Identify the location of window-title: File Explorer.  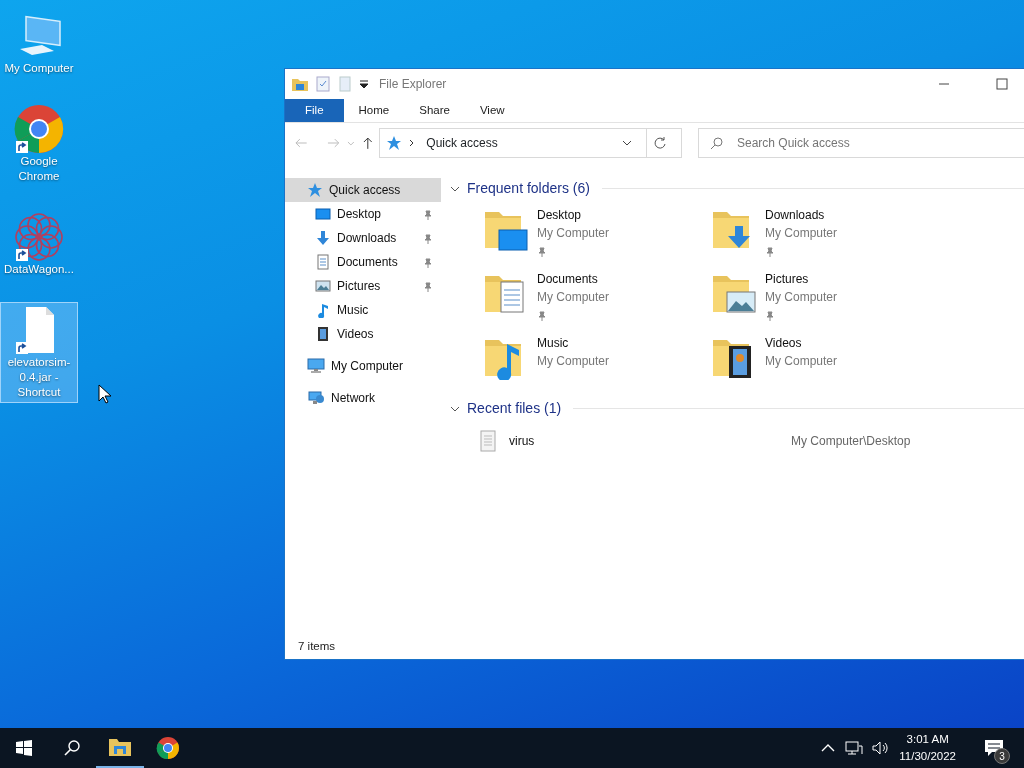
(413, 84).